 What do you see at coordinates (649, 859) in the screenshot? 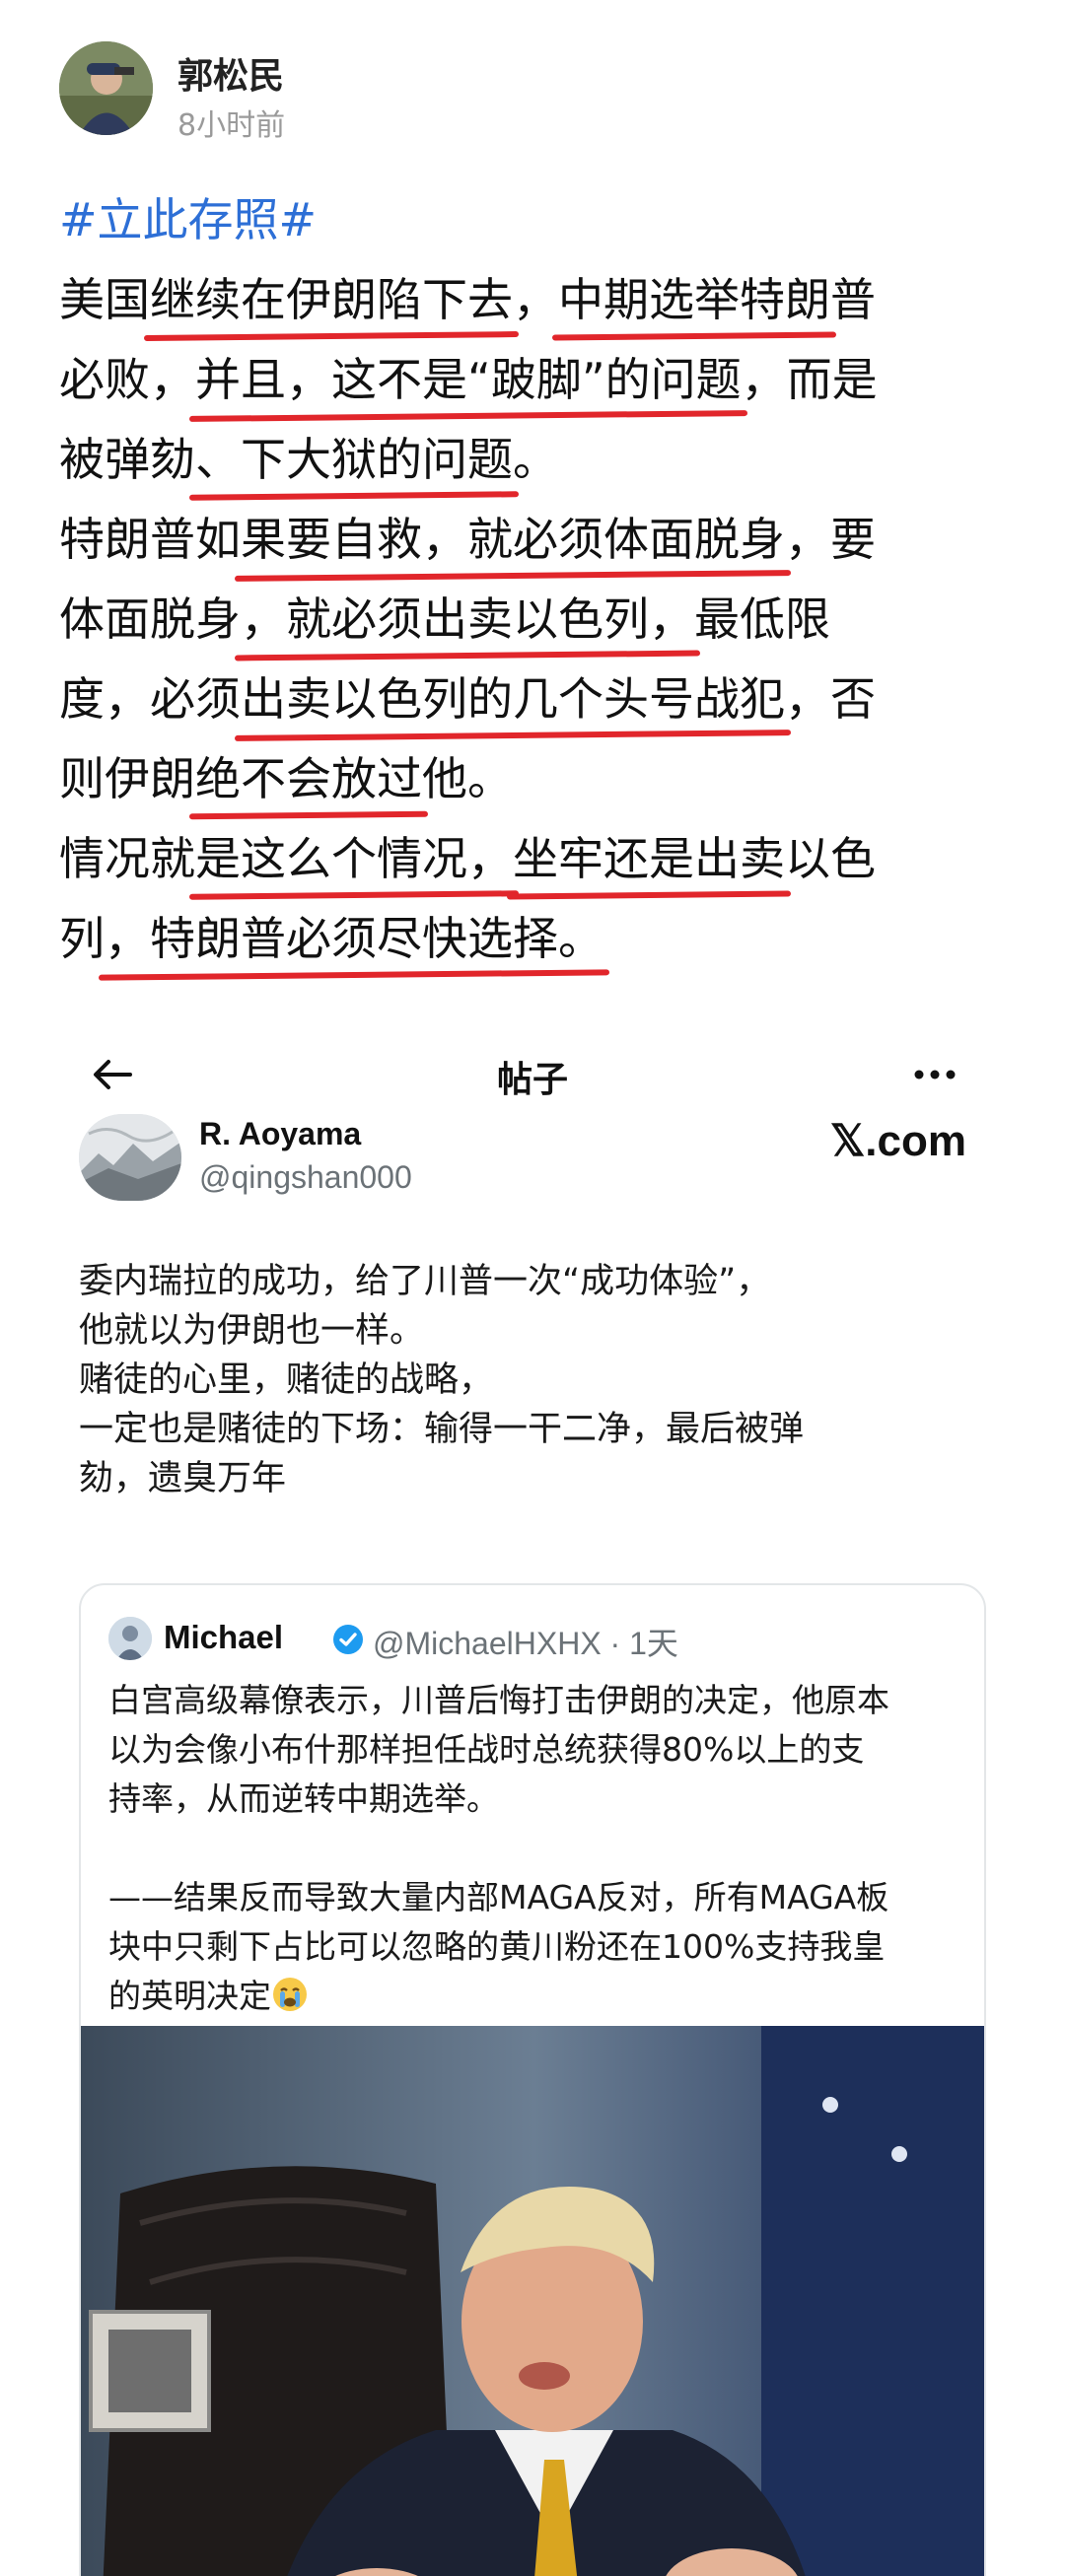
I see `underlined-segment: 坐牢还是出卖` at bounding box center [649, 859].